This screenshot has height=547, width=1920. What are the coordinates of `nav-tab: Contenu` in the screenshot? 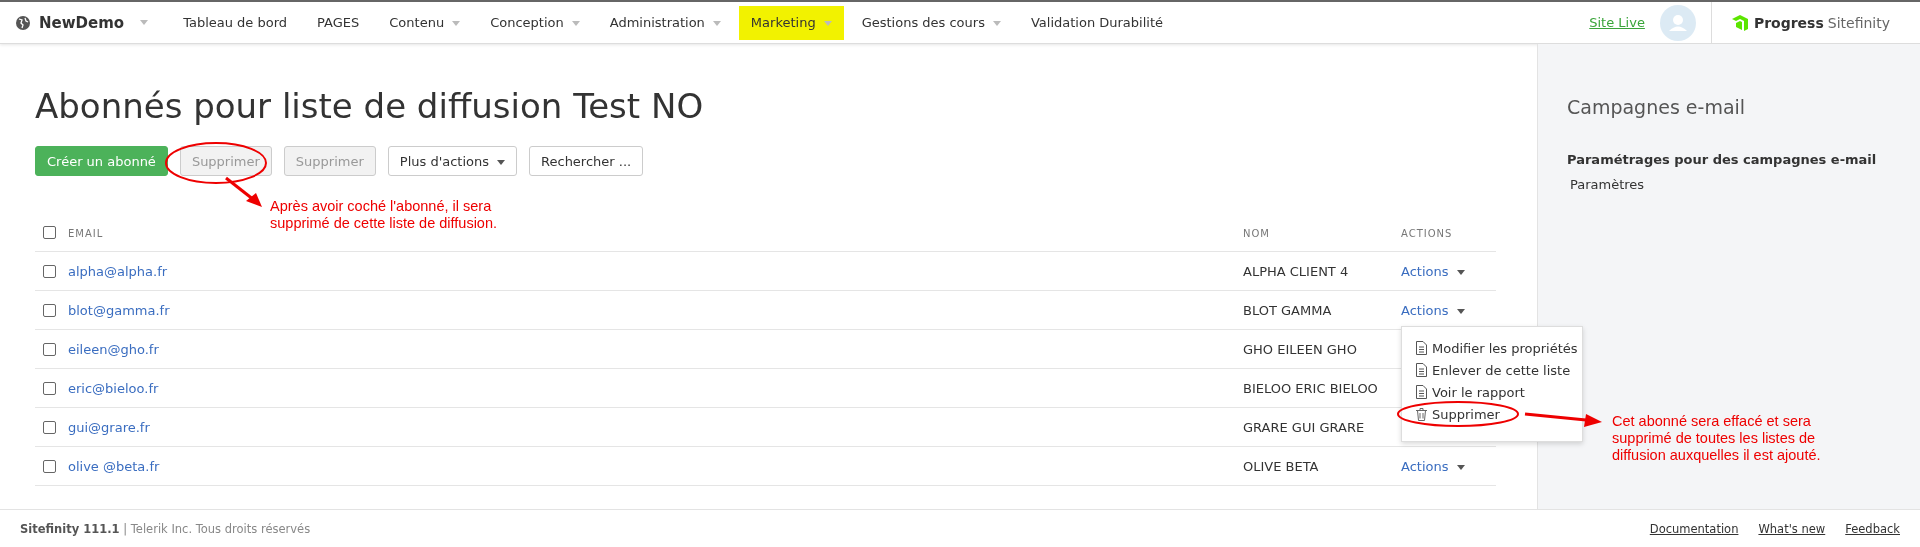 It's located at (425, 22).